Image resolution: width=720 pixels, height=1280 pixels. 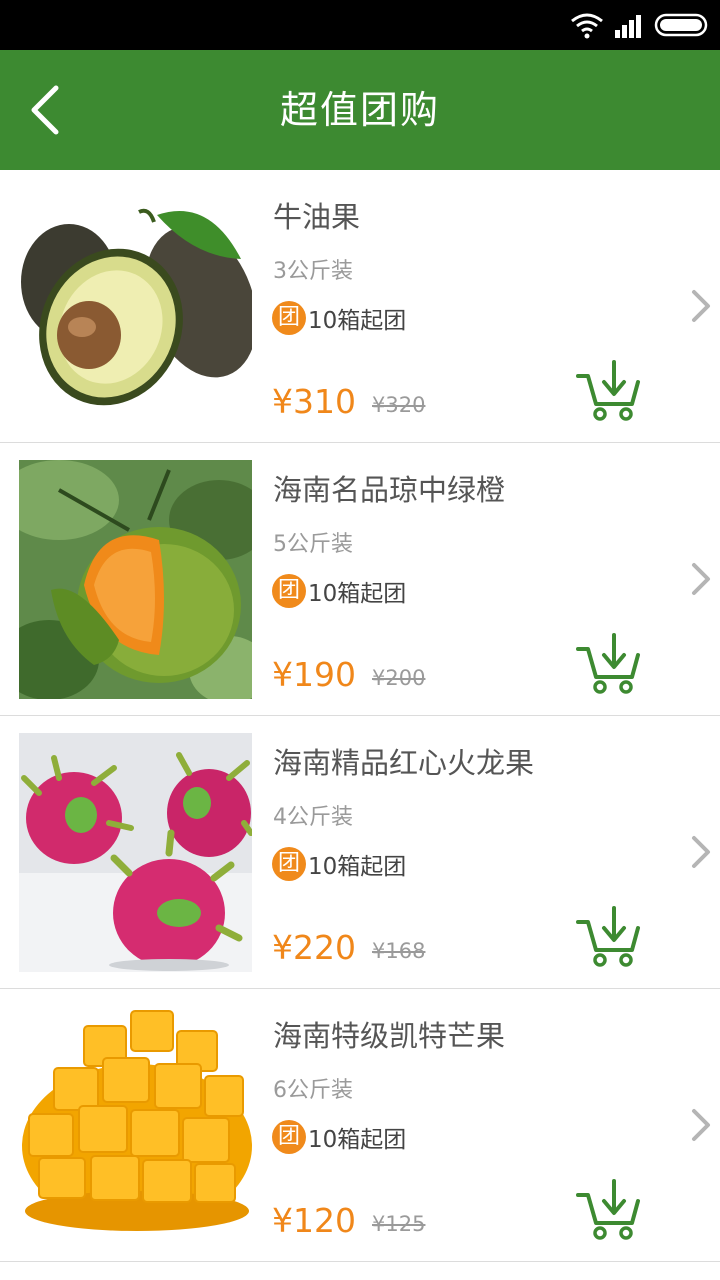 I want to click on app-header: 超值团购, so click(x=360, y=110).